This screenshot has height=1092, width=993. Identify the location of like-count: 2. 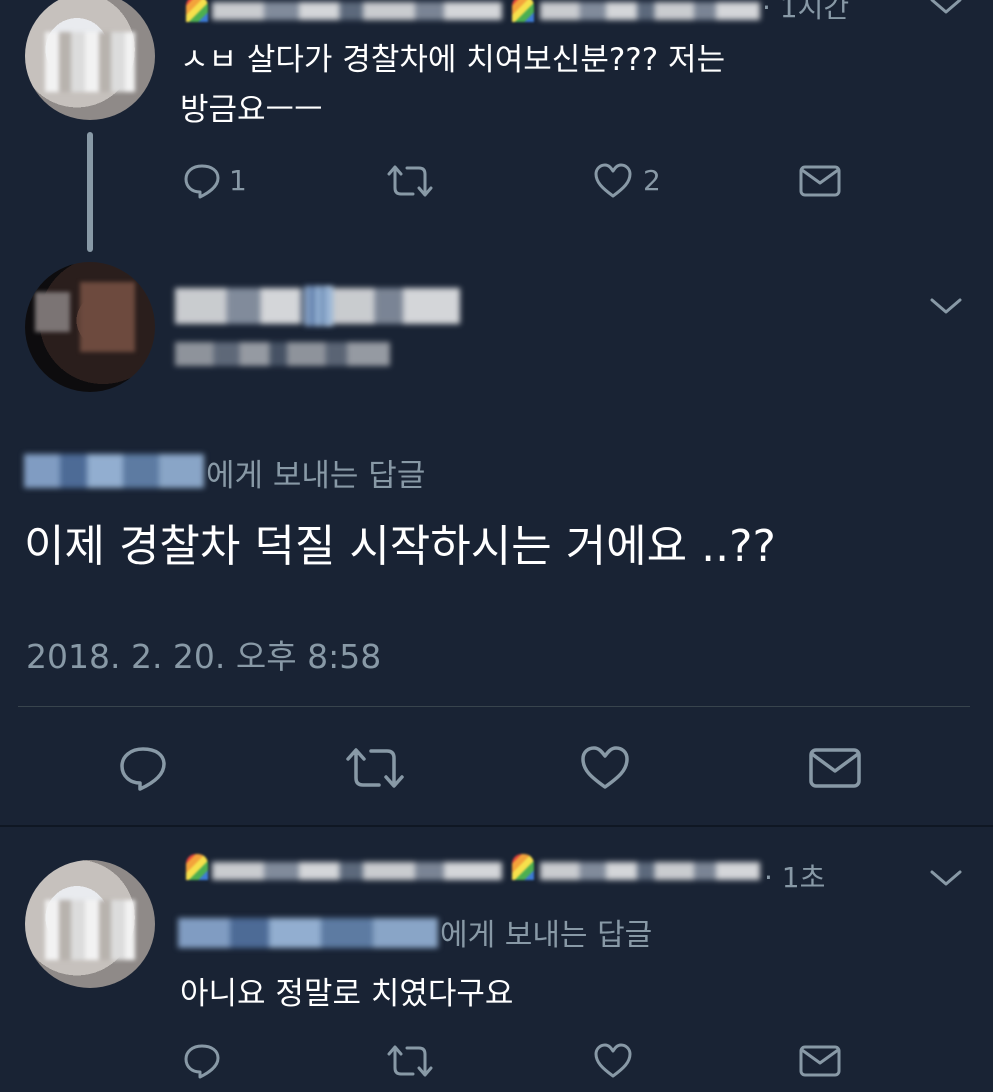
(652, 180).